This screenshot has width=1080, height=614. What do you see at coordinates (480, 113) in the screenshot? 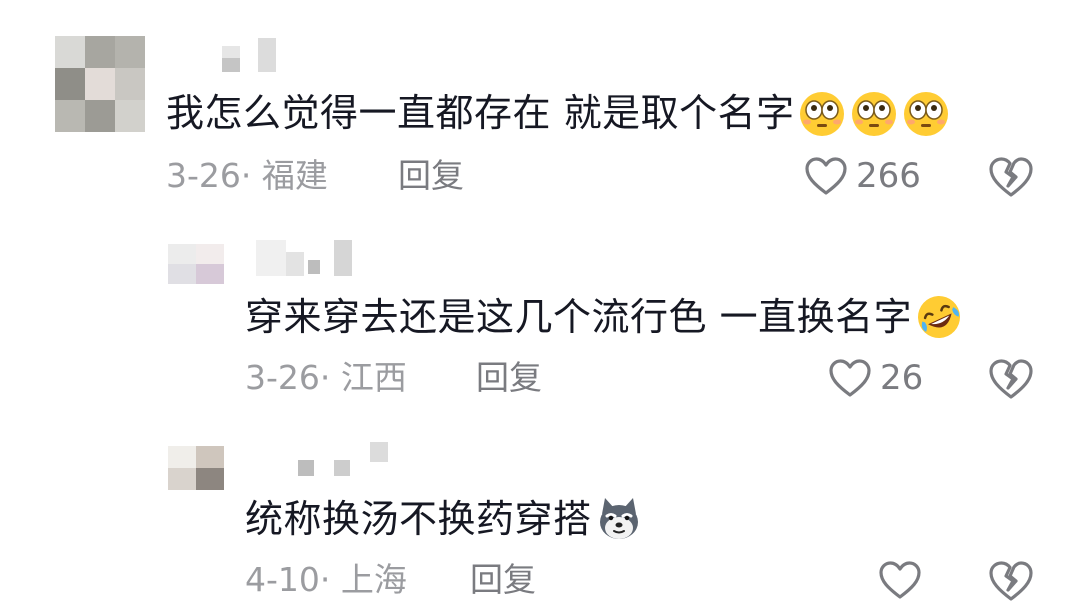
I see `comment-text-content: 我怎么觉得一直都存在 就是取个名字` at bounding box center [480, 113].